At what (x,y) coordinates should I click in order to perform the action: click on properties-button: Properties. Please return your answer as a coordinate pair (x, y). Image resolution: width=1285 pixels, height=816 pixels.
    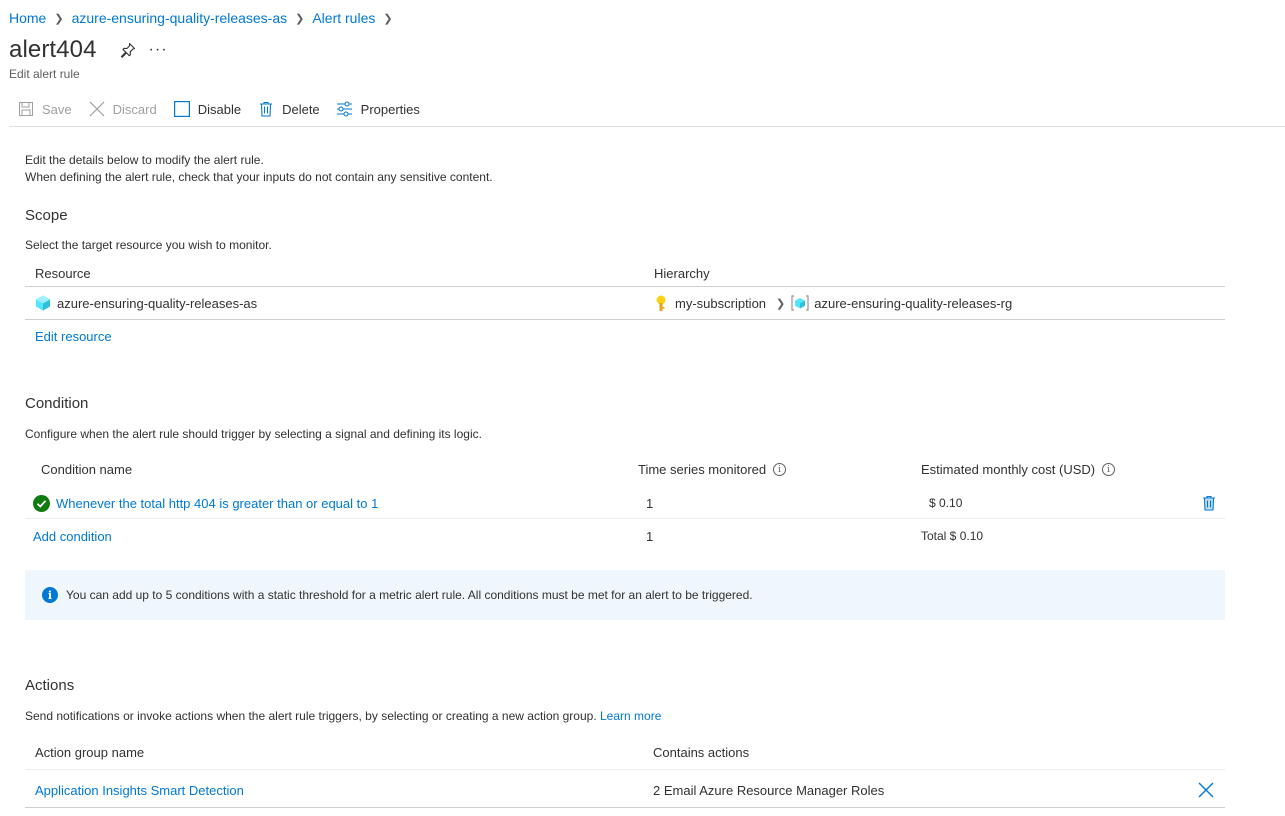
    Looking at the image, I should click on (378, 109).